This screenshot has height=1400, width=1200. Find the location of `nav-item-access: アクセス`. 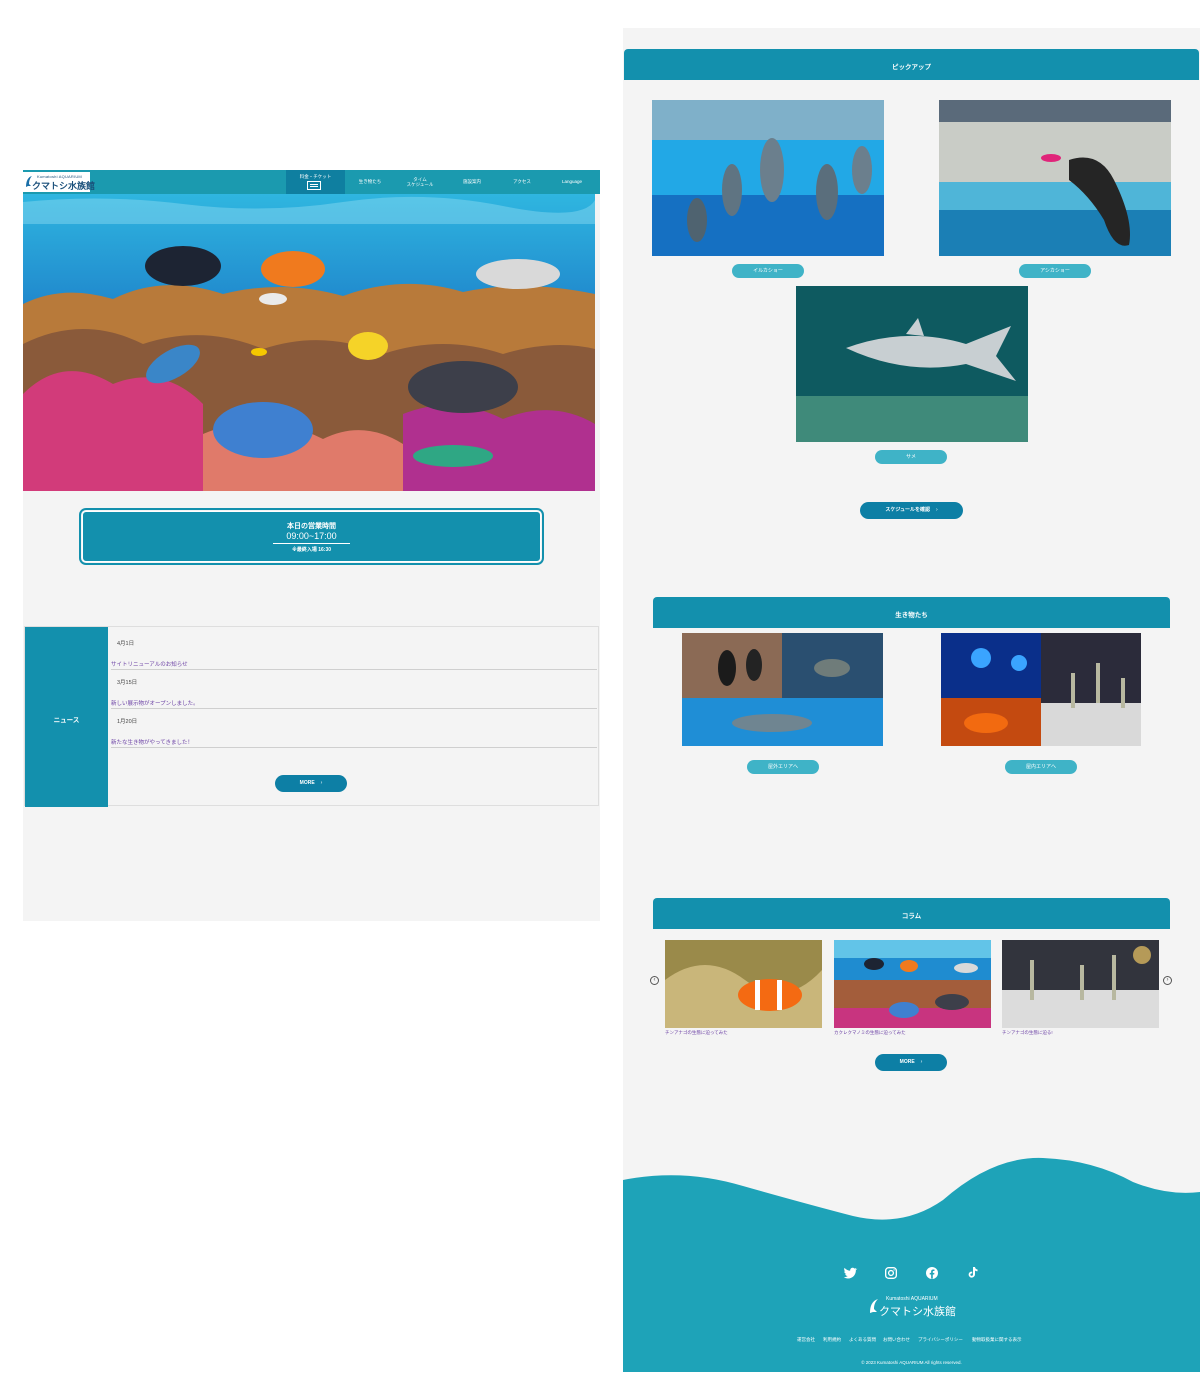

nav-item-access: アクセス is located at coordinates (522, 182).